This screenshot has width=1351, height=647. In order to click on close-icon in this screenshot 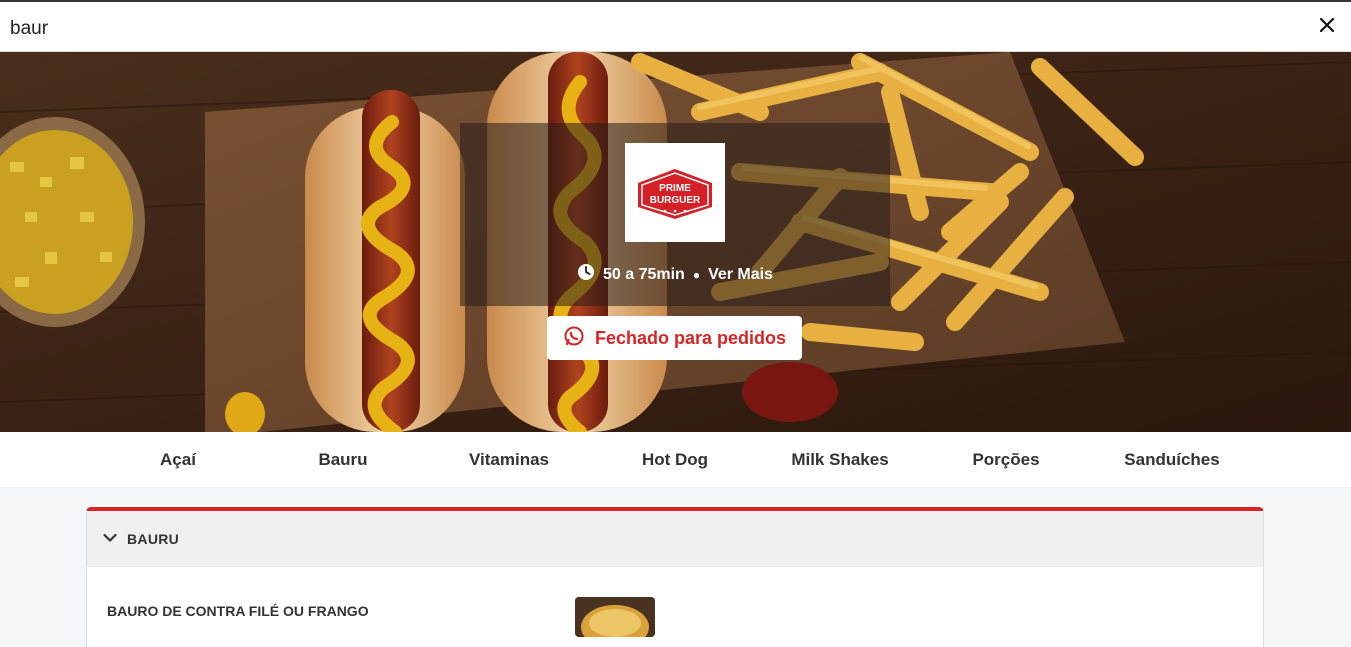, I will do `click(1327, 25)`.